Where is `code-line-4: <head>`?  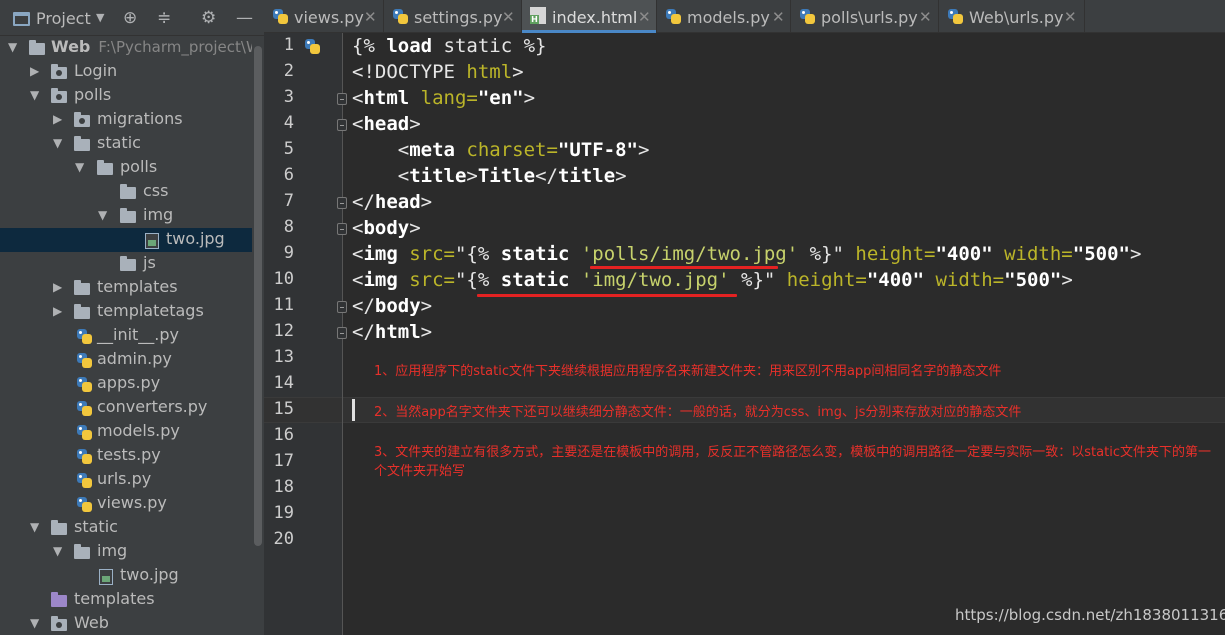 code-line-4: <head> is located at coordinates (386, 124).